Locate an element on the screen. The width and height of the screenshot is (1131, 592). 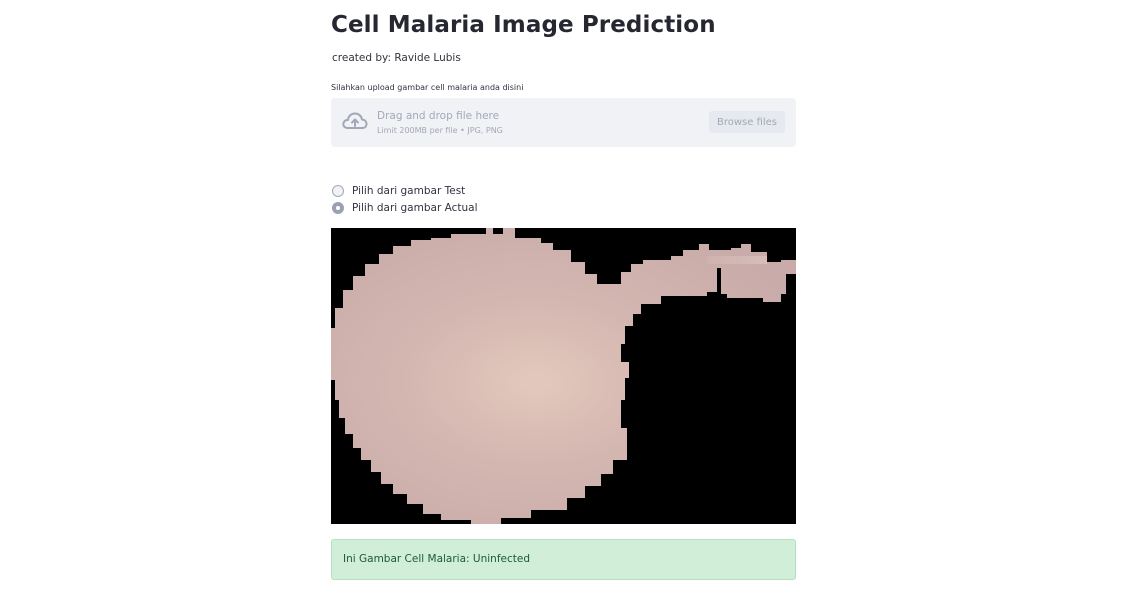
prediction-result-alert: Ini Gambar Cell Malaria: Uninfected is located at coordinates (563, 559).